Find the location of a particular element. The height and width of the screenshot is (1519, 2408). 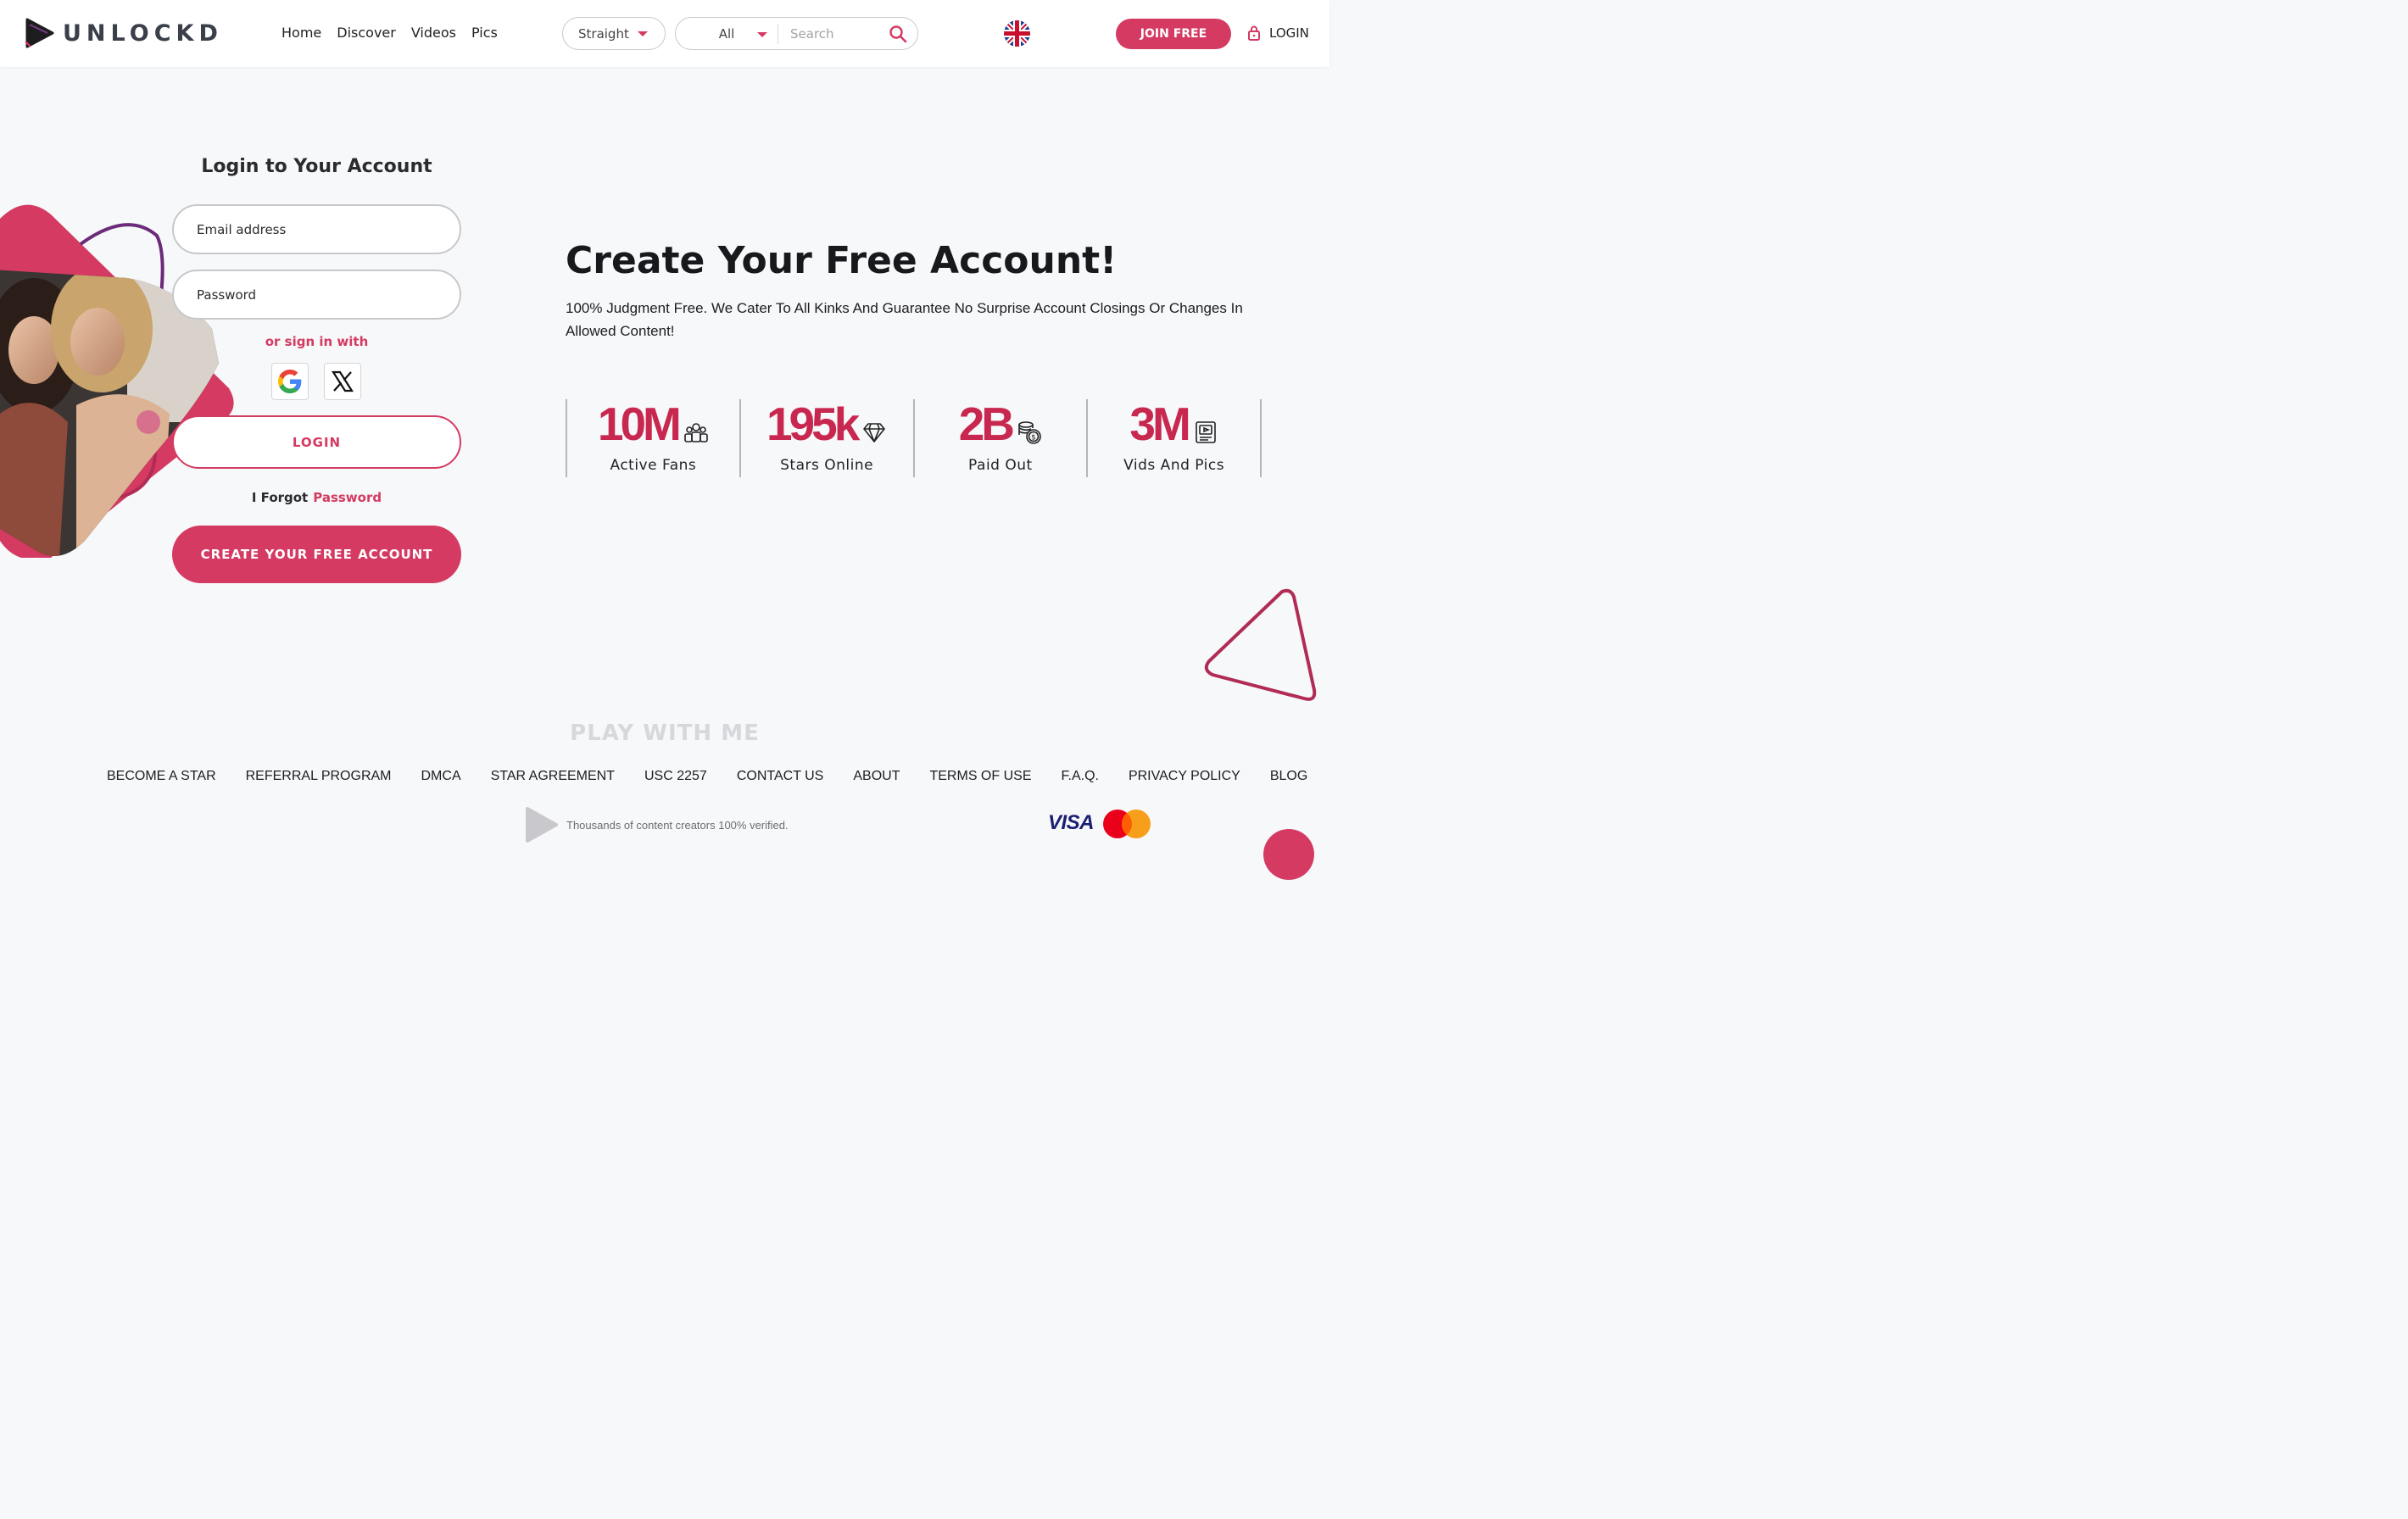

stat-value: 2B is located at coordinates (986, 424).